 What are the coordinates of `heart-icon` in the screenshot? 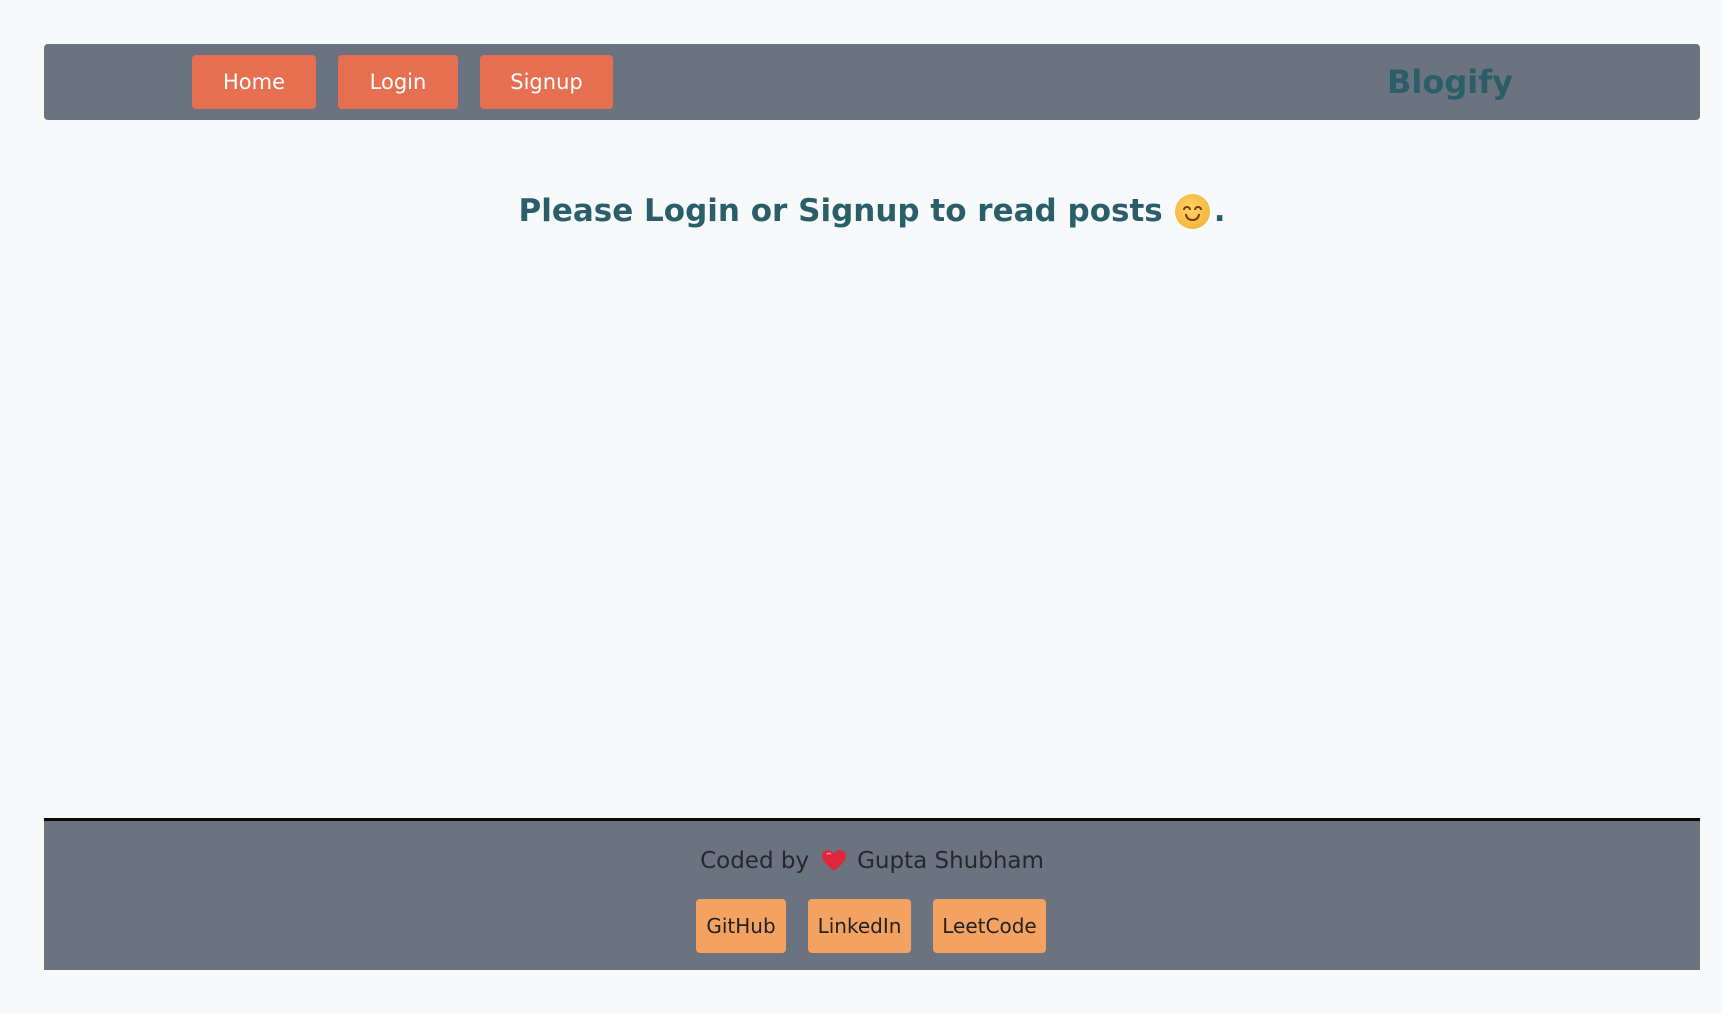 It's located at (834, 860).